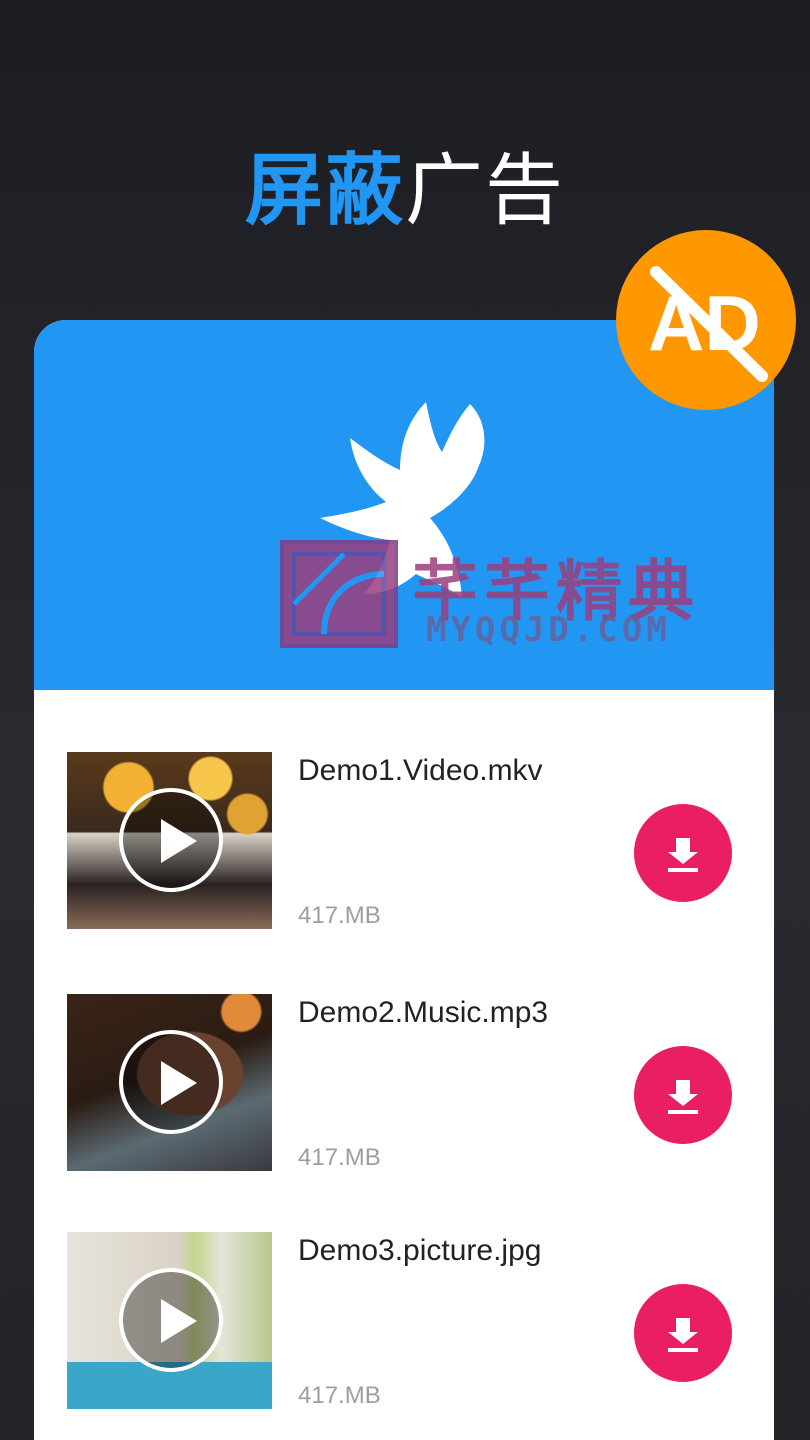 This screenshot has height=1440, width=810. What do you see at coordinates (423, 1012) in the screenshot?
I see `file-name: Demo2.Music.mp3` at bounding box center [423, 1012].